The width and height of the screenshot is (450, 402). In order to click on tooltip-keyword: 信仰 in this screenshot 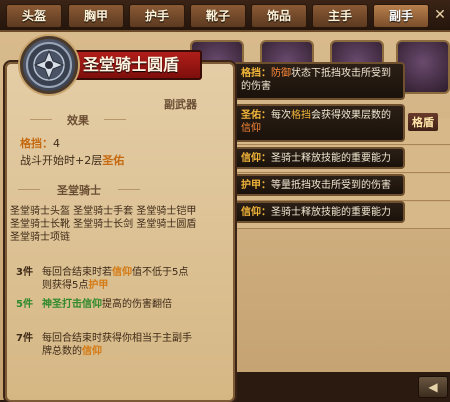, I will do `click(251, 128)`.